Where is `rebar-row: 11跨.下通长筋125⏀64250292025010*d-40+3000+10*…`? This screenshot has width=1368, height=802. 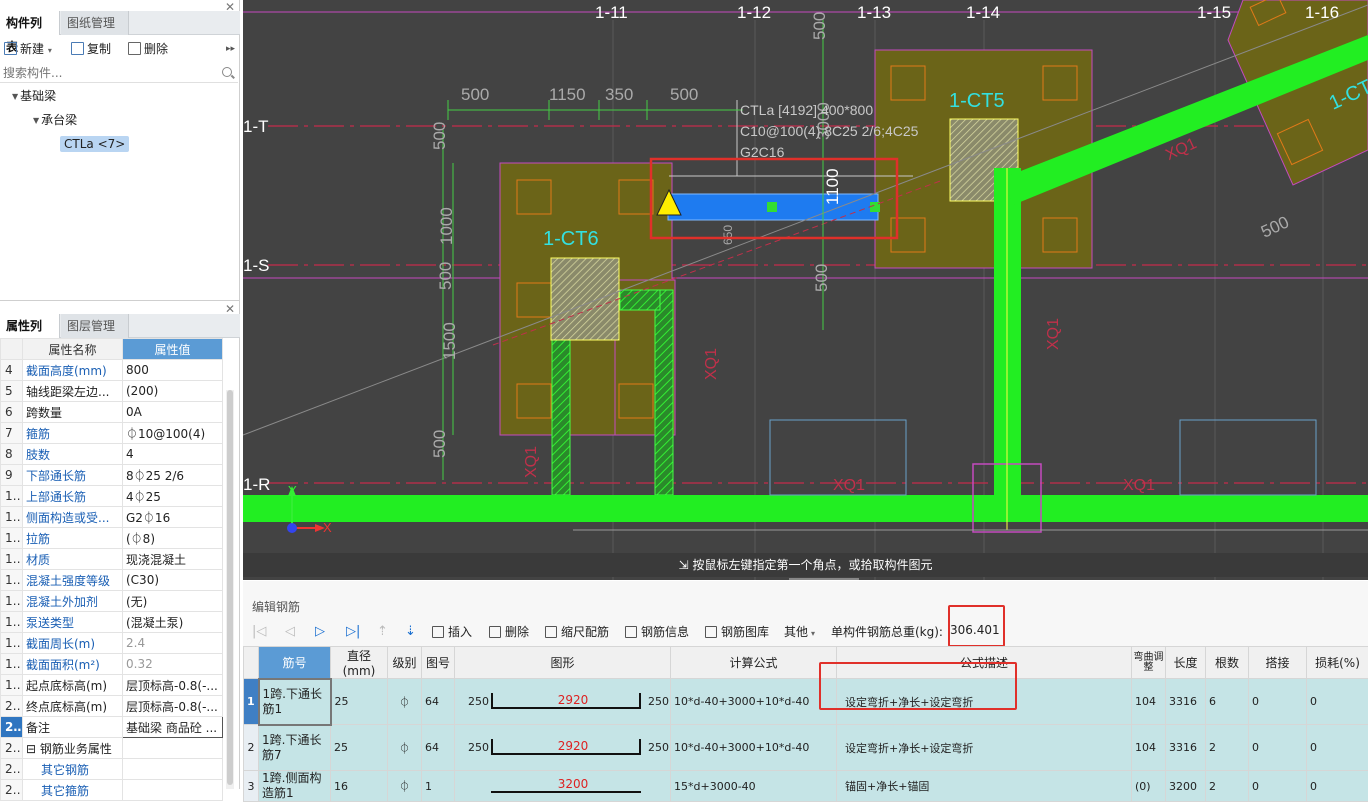
rebar-row: 11跨.下通长筋125⏀64250292025010*d-40+3000+10*… is located at coordinates (806, 702).